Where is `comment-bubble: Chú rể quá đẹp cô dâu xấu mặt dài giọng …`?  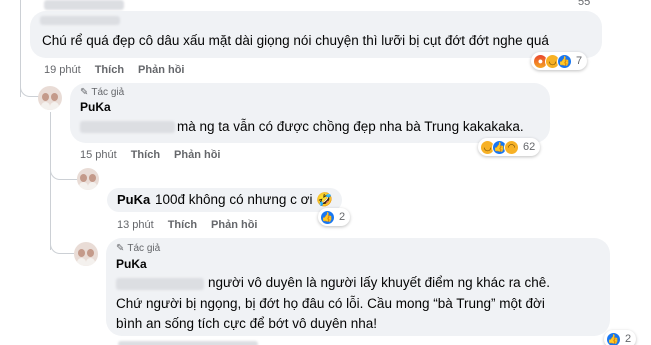
comment-bubble: Chú rể quá đẹp cô dâu xấu mặt dài giọng … is located at coordinates (316, 34).